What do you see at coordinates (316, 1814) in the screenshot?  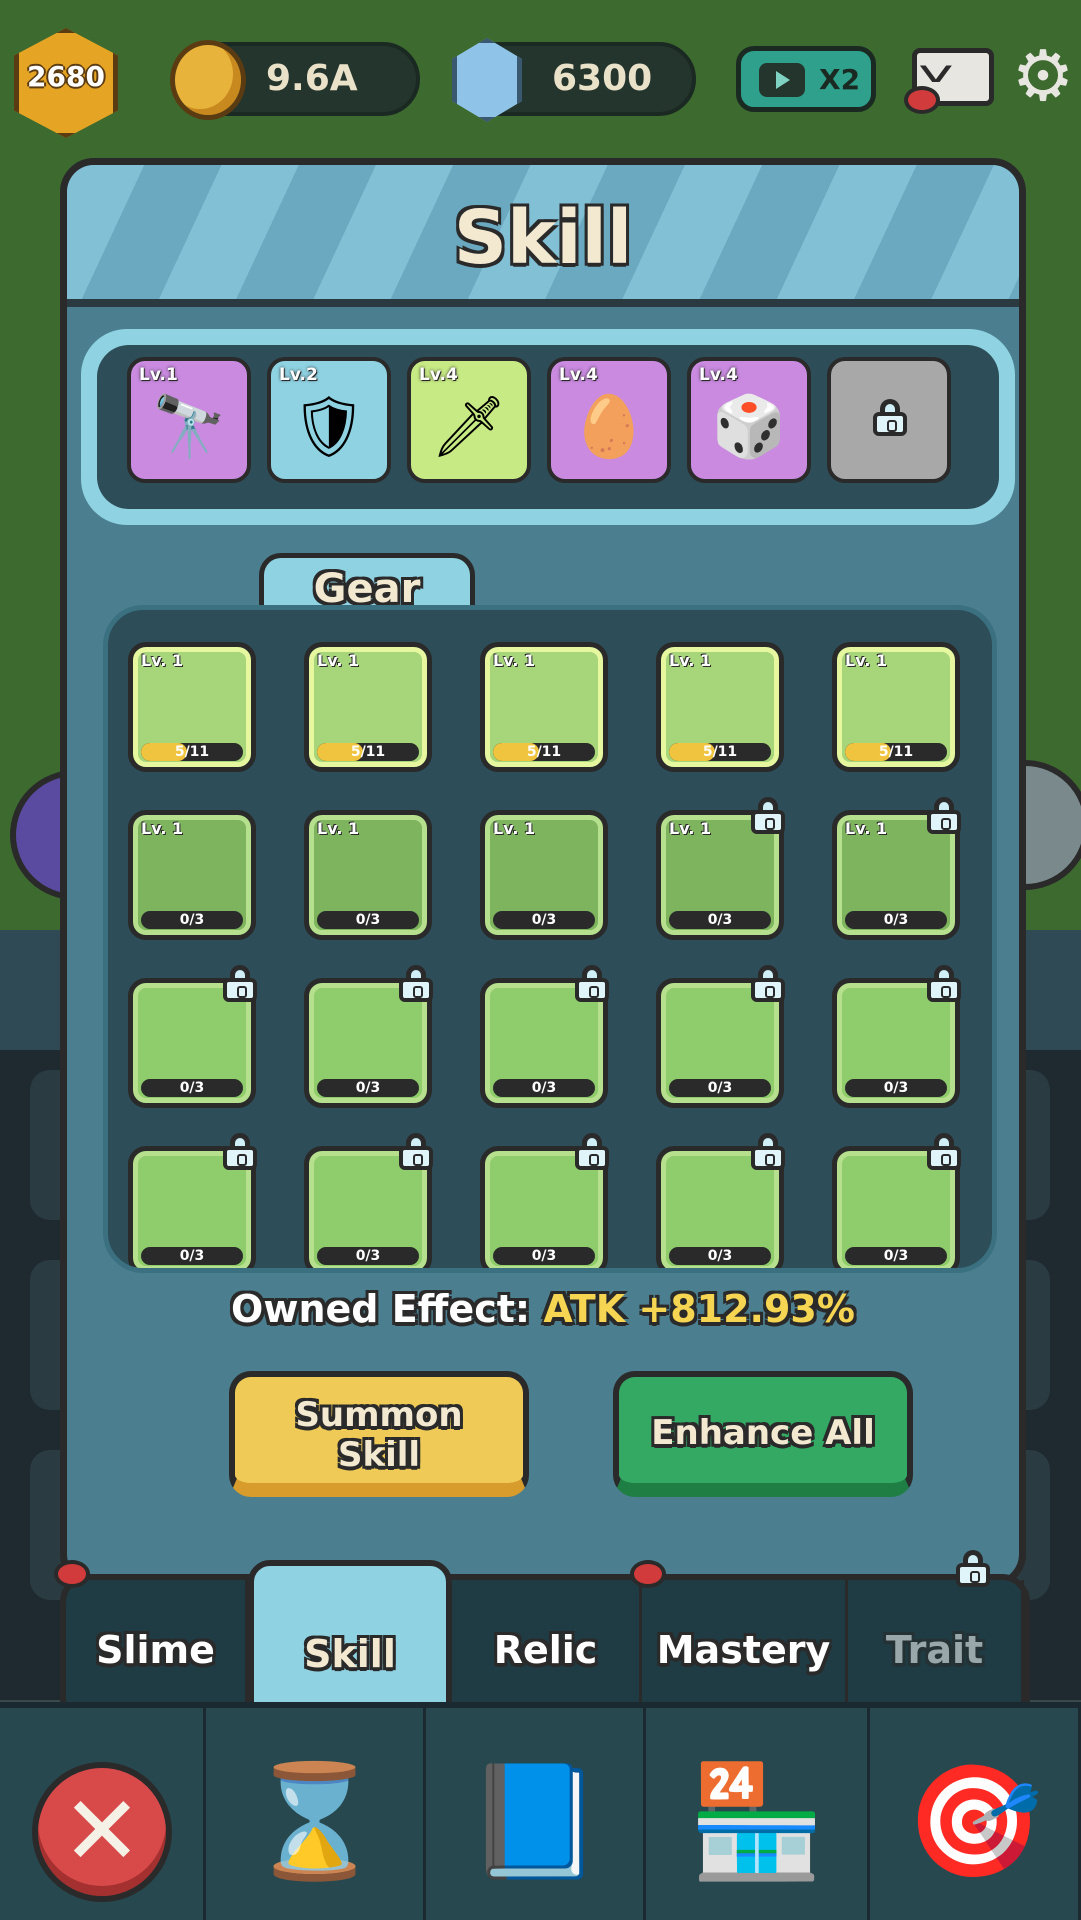 I see `nav-hourglass: ⌛` at bounding box center [316, 1814].